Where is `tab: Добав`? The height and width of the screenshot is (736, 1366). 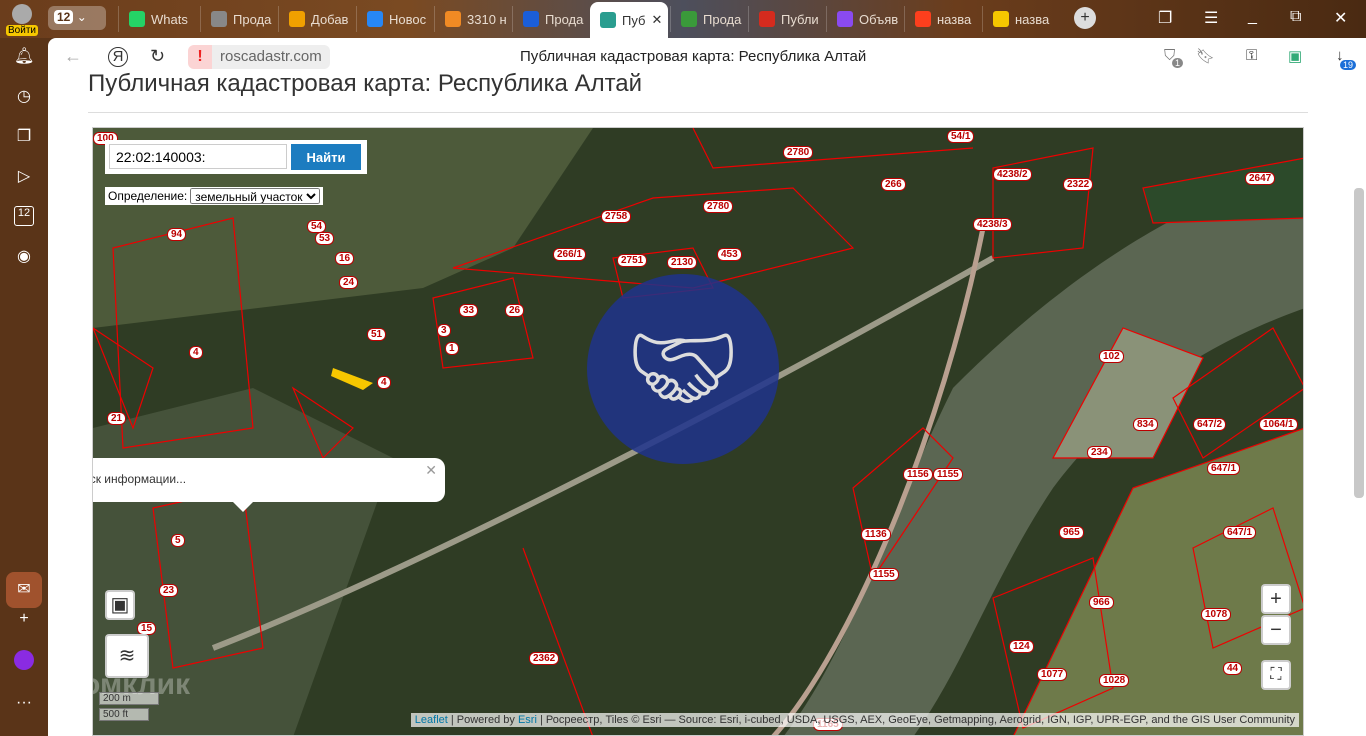
tab: Добав is located at coordinates (317, 19).